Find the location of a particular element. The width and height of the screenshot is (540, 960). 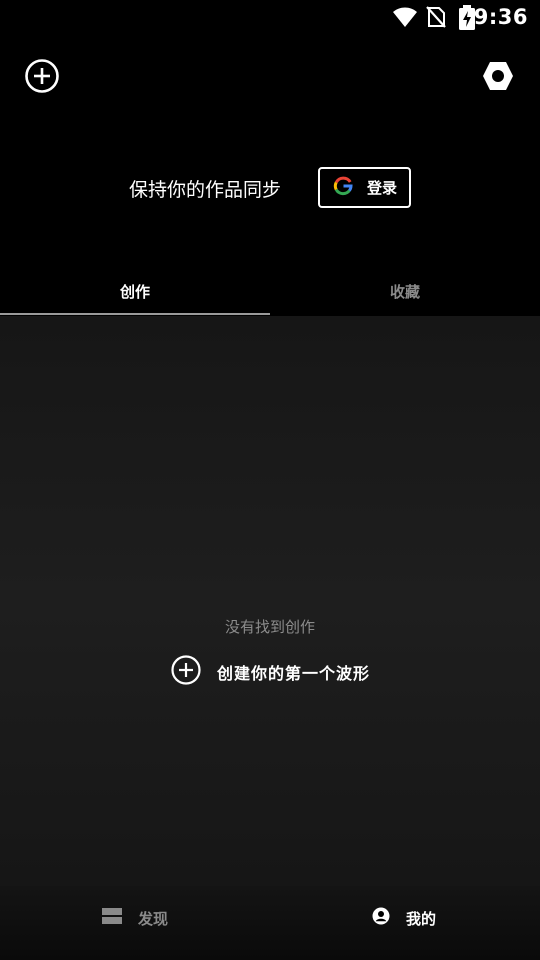

no-sim-icon is located at coordinates (436, 19).